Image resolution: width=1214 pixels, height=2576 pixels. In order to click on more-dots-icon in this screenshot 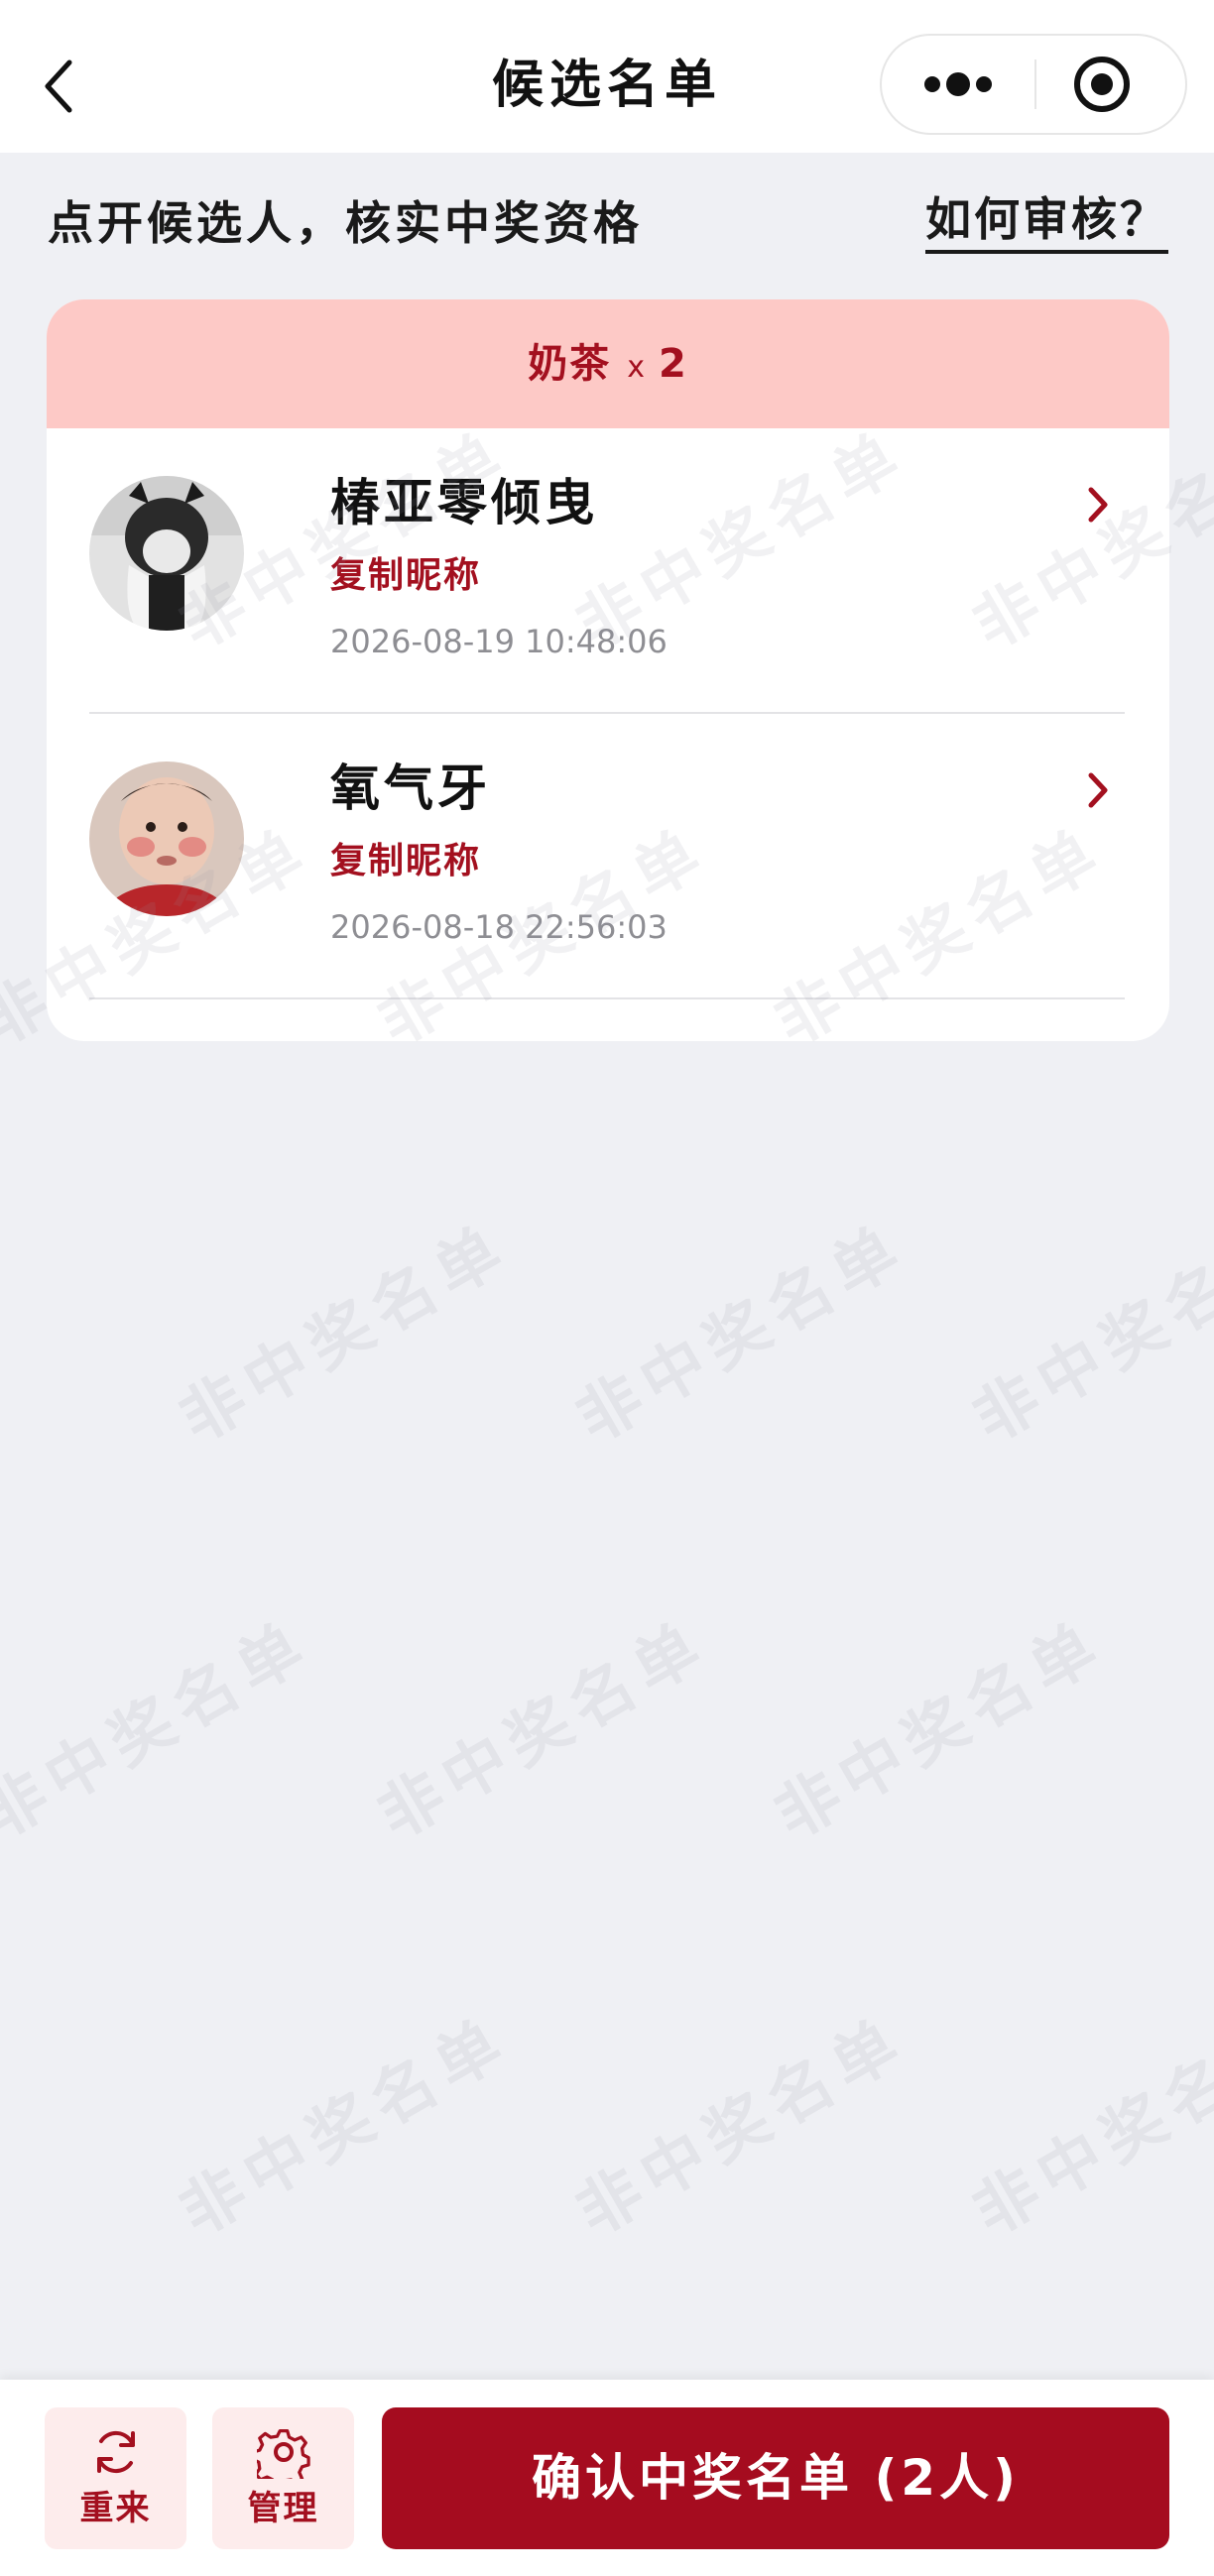, I will do `click(958, 84)`.